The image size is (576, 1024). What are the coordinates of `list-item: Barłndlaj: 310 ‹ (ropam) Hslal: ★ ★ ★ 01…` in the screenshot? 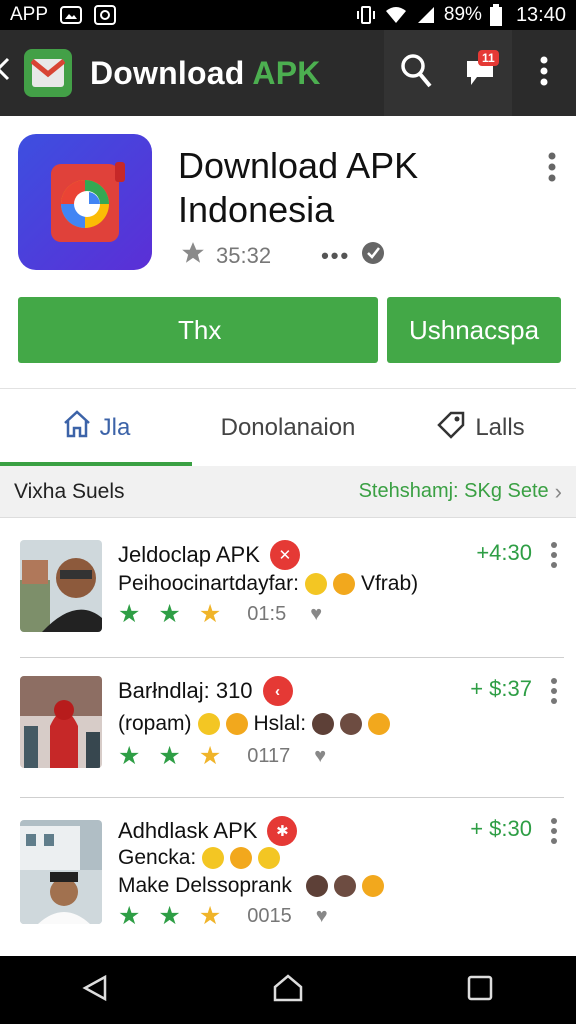 It's located at (288, 728).